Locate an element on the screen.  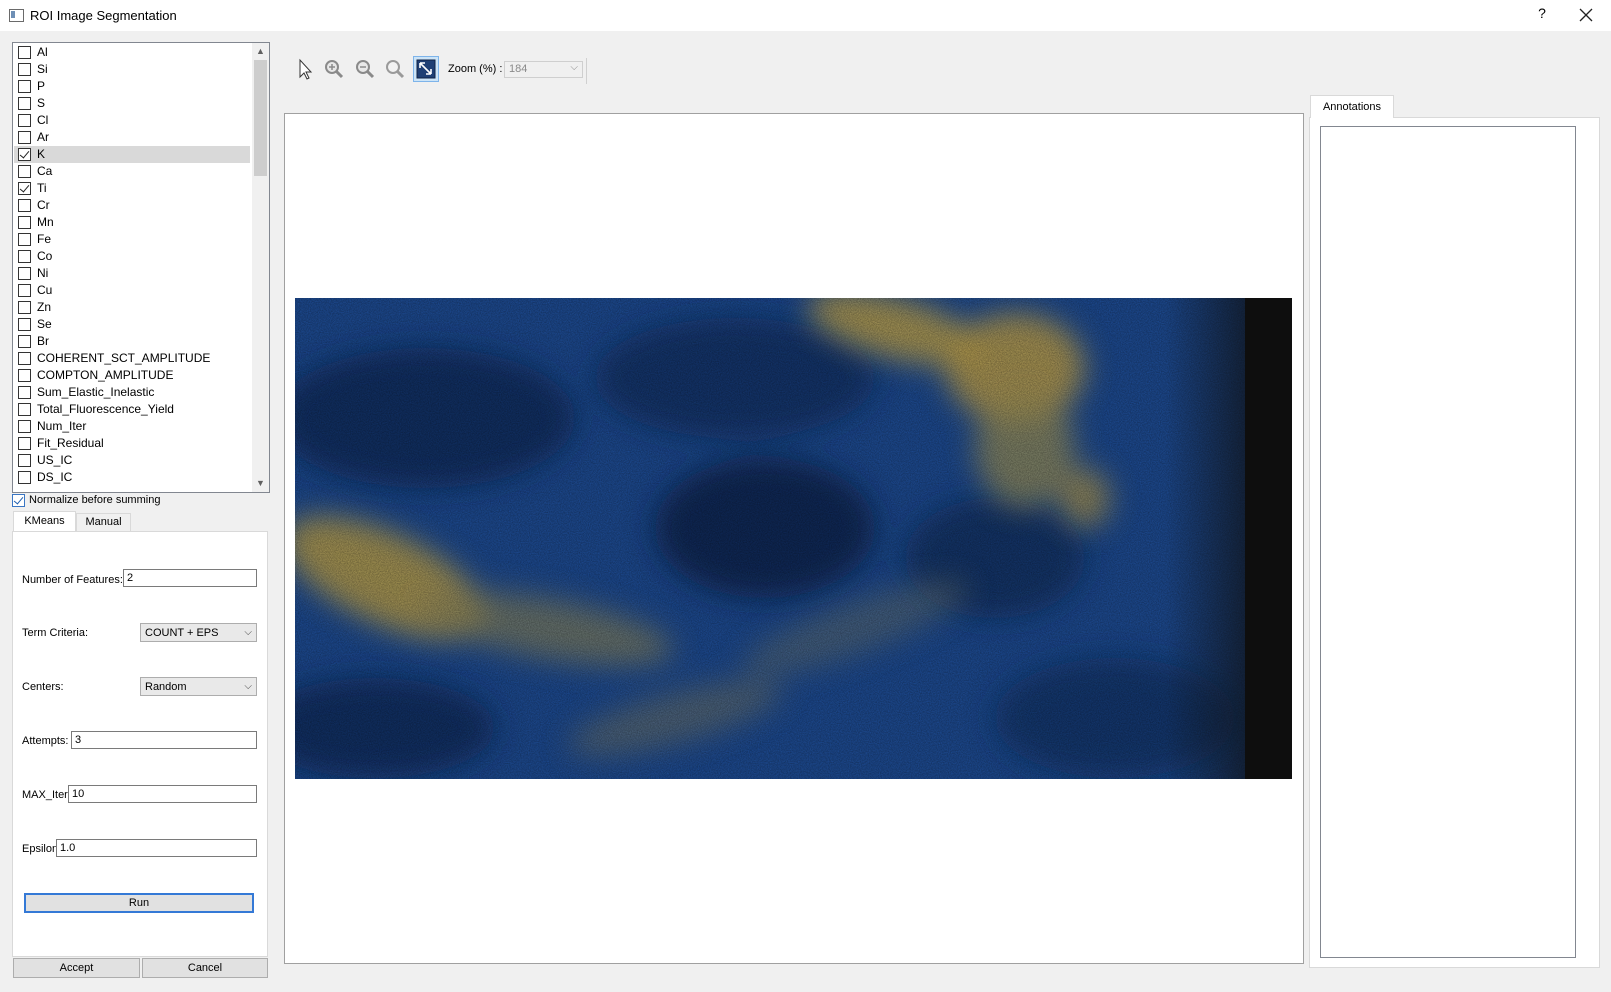
channel-item-al: Al is located at coordinates (132, 52).